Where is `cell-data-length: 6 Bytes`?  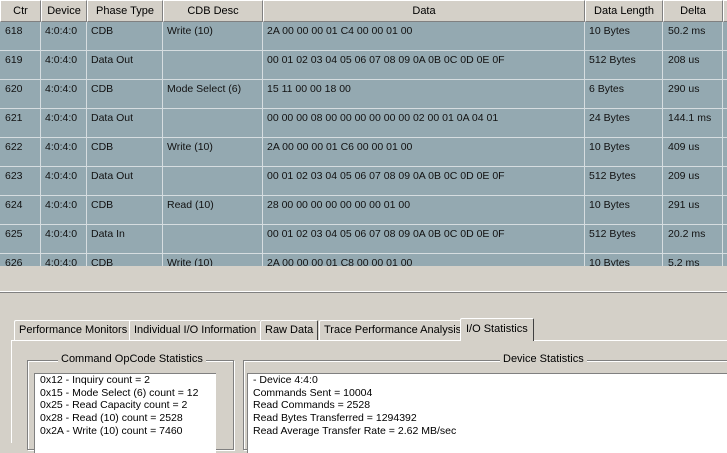
cell-data-length: 6 Bytes is located at coordinates (624, 94).